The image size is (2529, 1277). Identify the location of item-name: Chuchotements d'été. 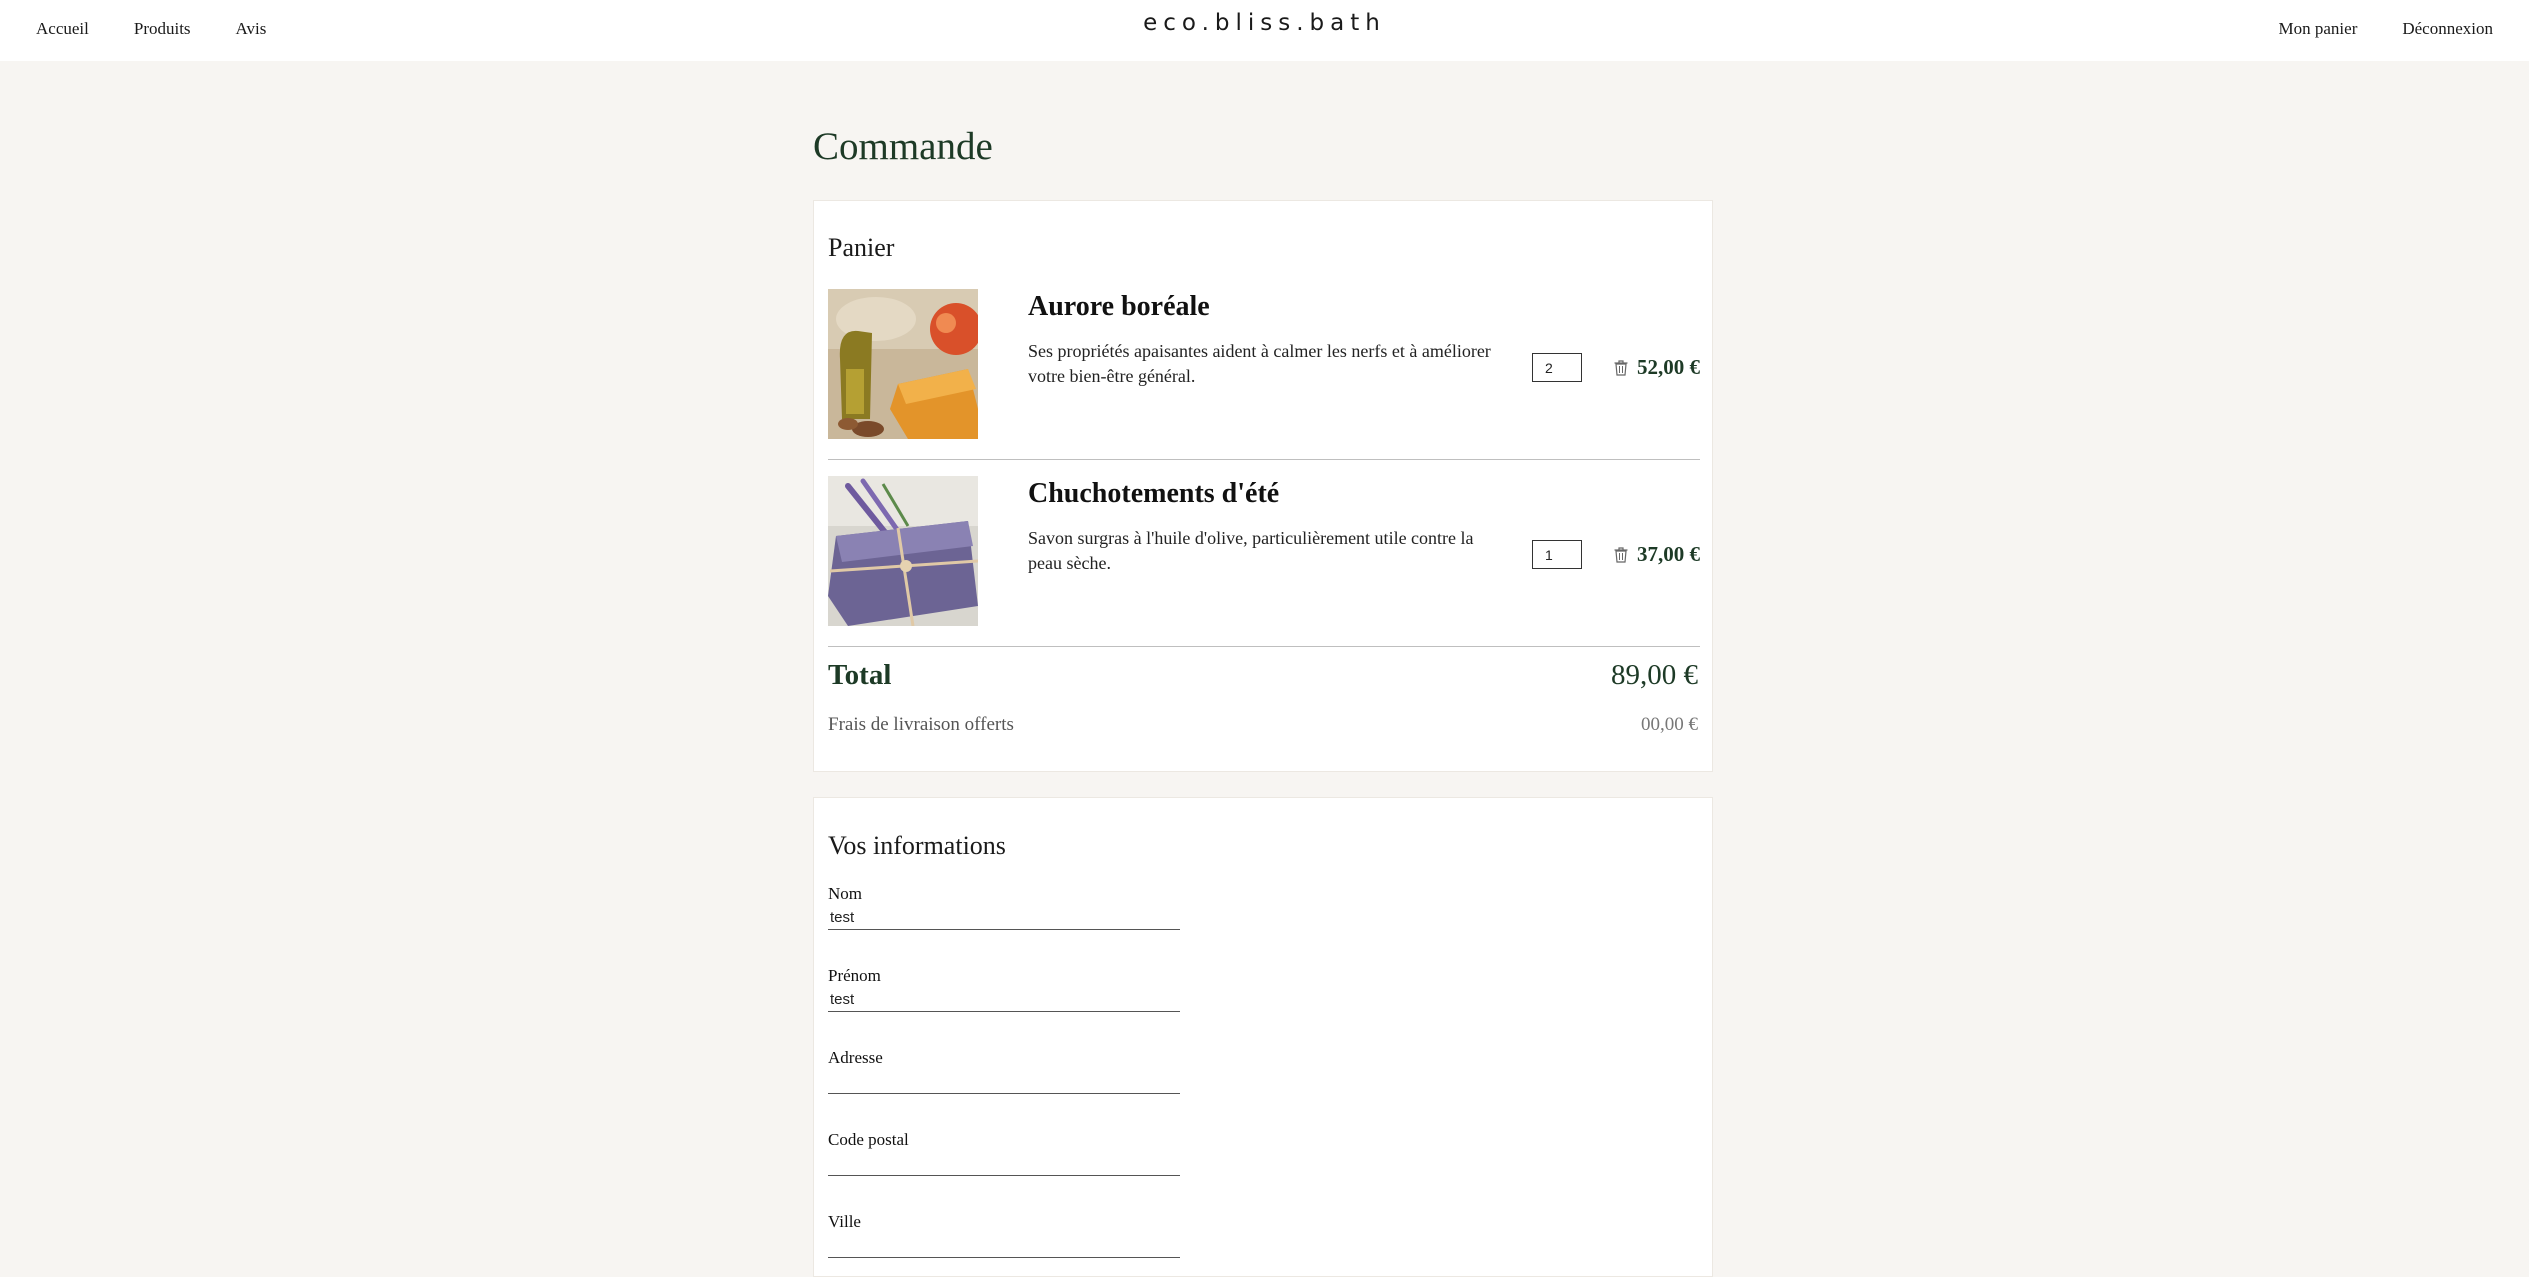
(1154, 493).